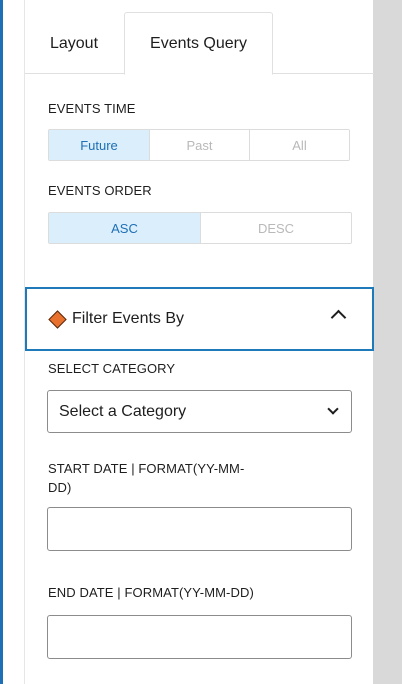 The image size is (402, 684). What do you see at coordinates (199, 319) in the screenshot?
I see `filter-events-header: Filter Events By` at bounding box center [199, 319].